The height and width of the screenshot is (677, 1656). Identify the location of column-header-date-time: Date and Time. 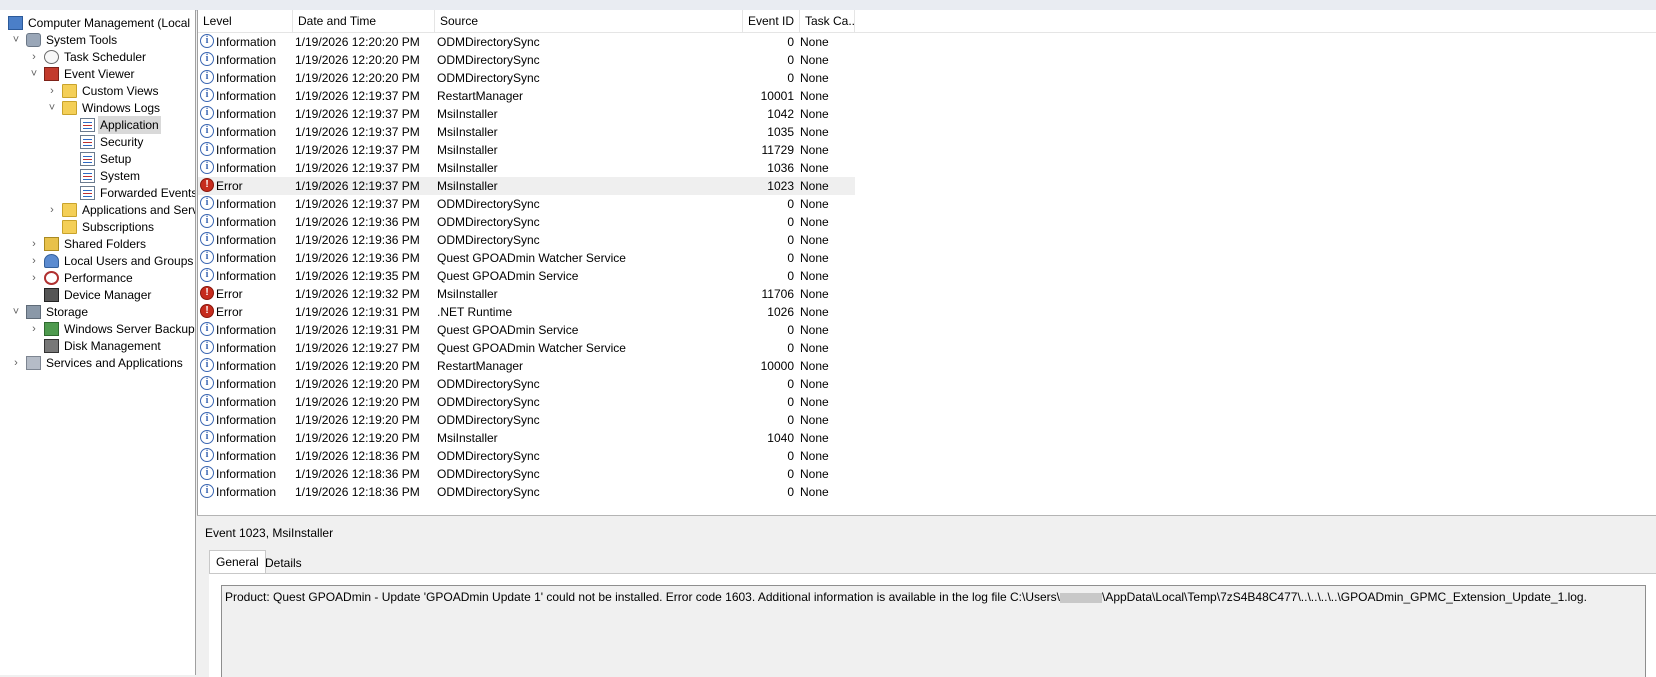
(364, 21).